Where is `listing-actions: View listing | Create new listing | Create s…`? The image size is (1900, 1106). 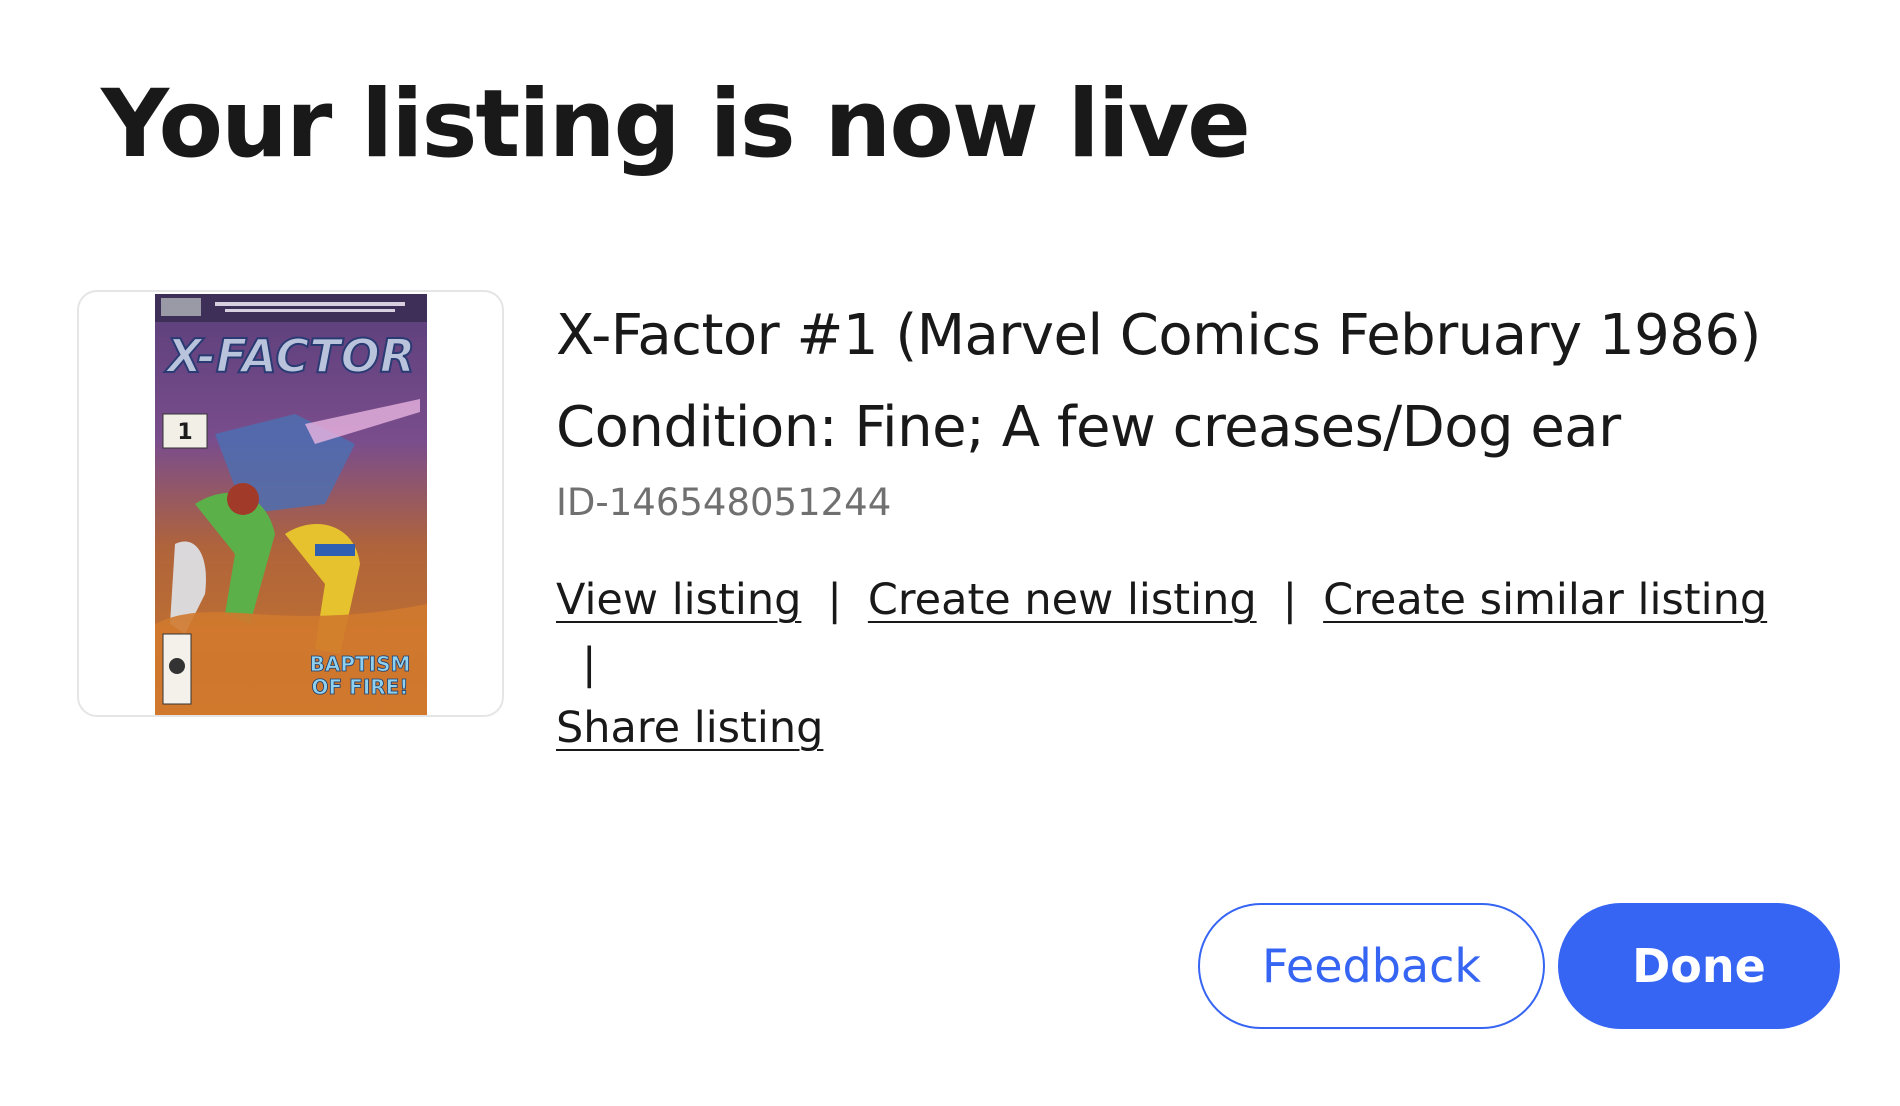
listing-actions: View listing | Create new listing | Create s… is located at coordinates (1186, 664).